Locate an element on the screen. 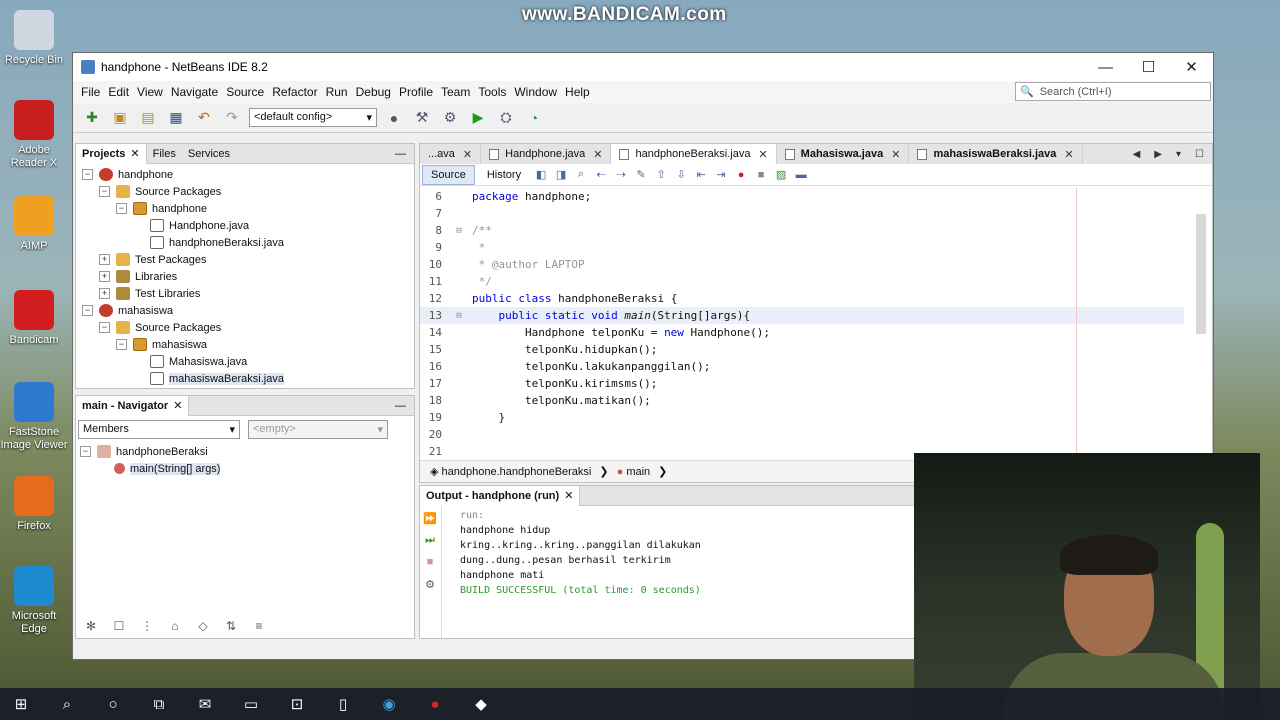 The height and width of the screenshot is (720, 1280). fields-icon: ☐ is located at coordinates (119, 626).